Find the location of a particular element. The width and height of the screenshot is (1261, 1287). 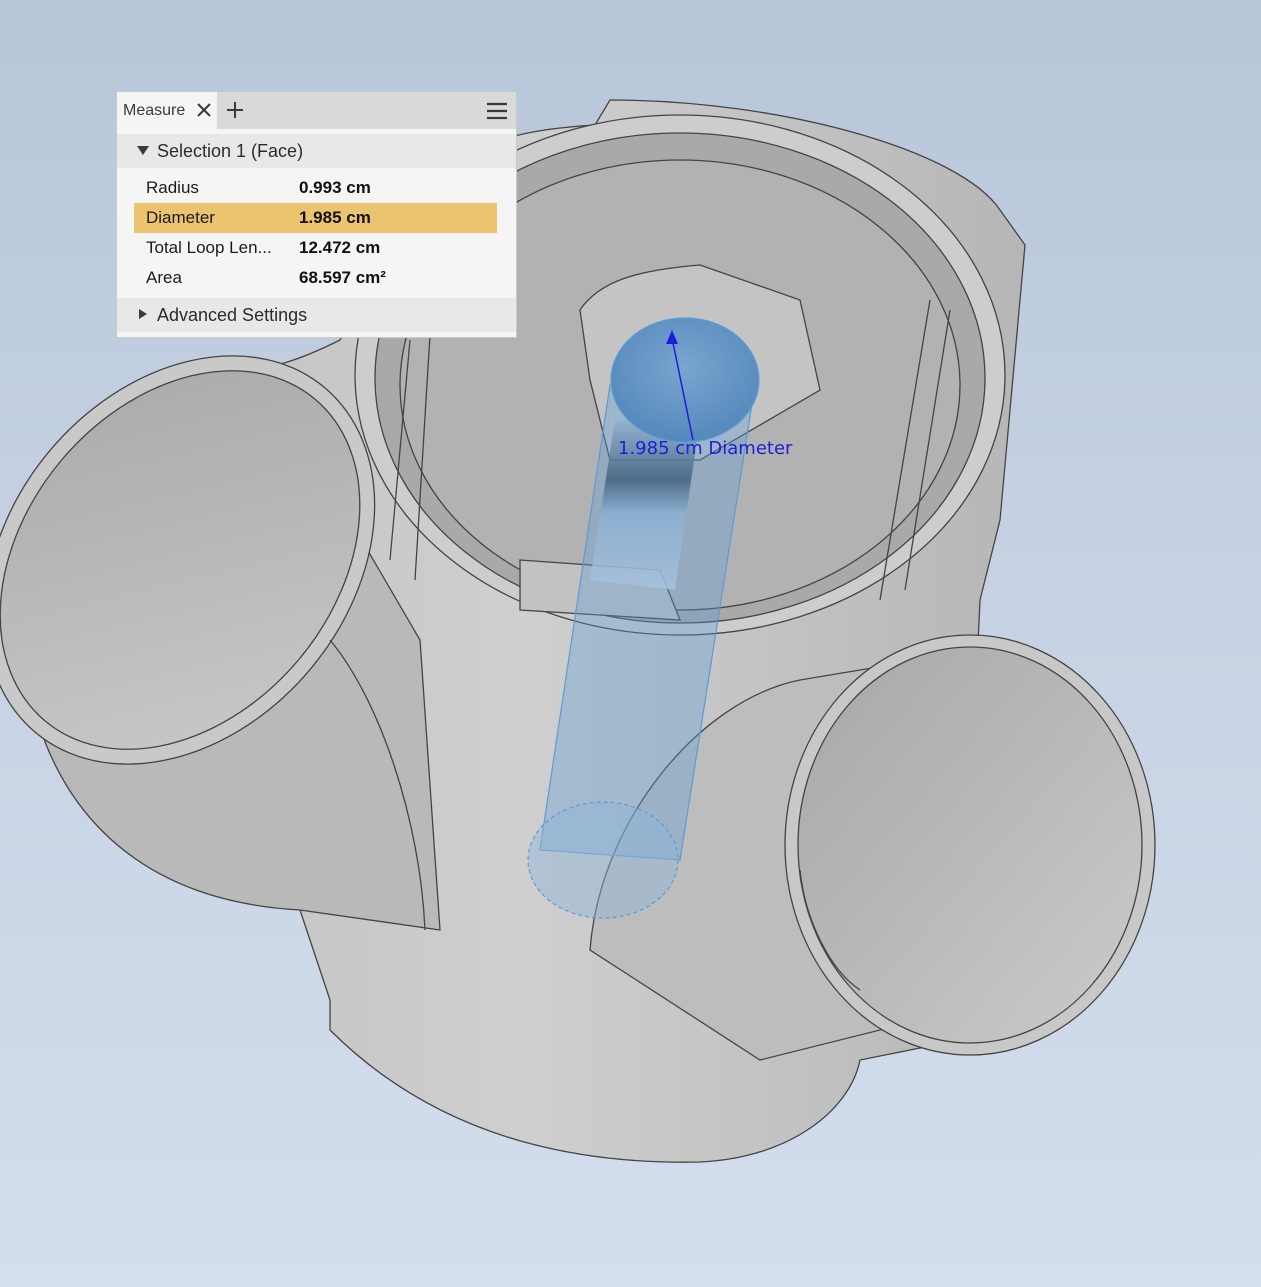

collapse-triangle-icon is located at coordinates (143, 150).